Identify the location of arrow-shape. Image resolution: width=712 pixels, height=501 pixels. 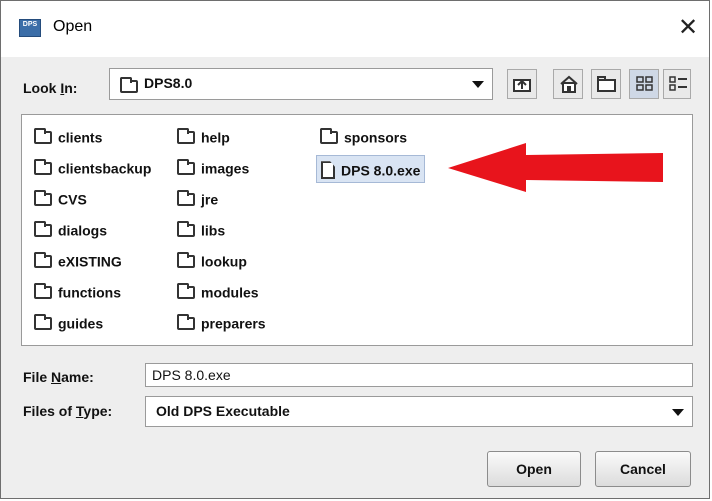
(555, 167).